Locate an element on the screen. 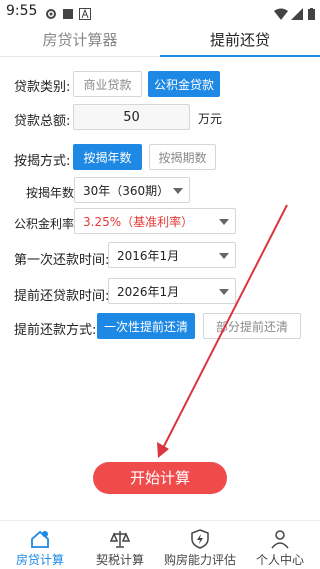 Image resolution: width=320 pixels, height=569 pixels. nav-label: 房贷计算 is located at coordinates (39, 560).